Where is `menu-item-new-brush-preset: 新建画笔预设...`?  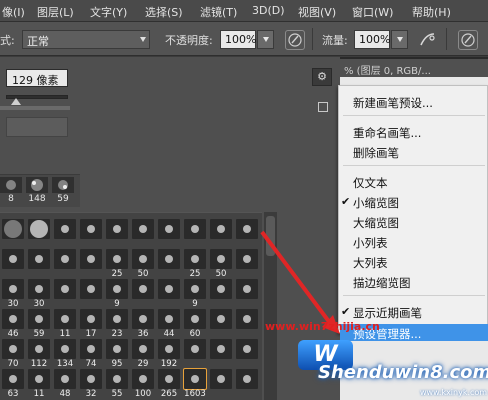
menu-item-new-brush-preset: 新建画笔预设... is located at coordinates (393, 103).